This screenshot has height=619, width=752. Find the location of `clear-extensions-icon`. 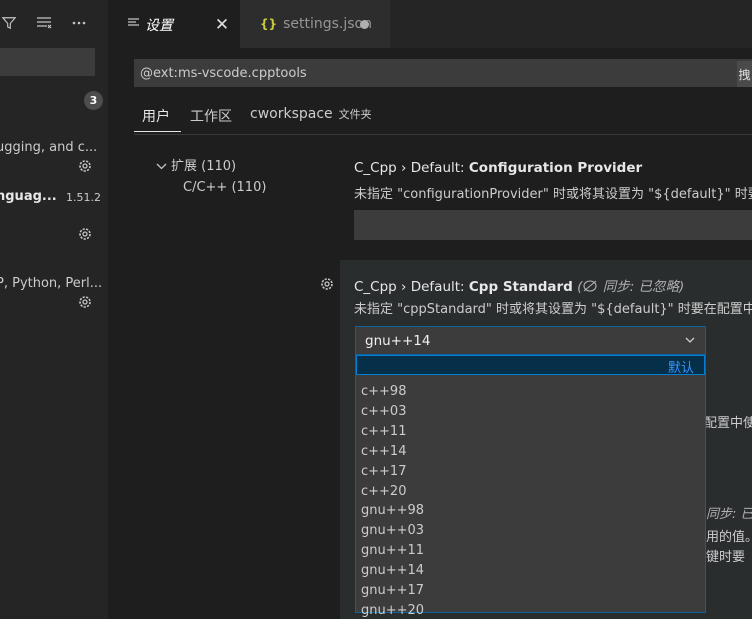

clear-extensions-icon is located at coordinates (44, 23).